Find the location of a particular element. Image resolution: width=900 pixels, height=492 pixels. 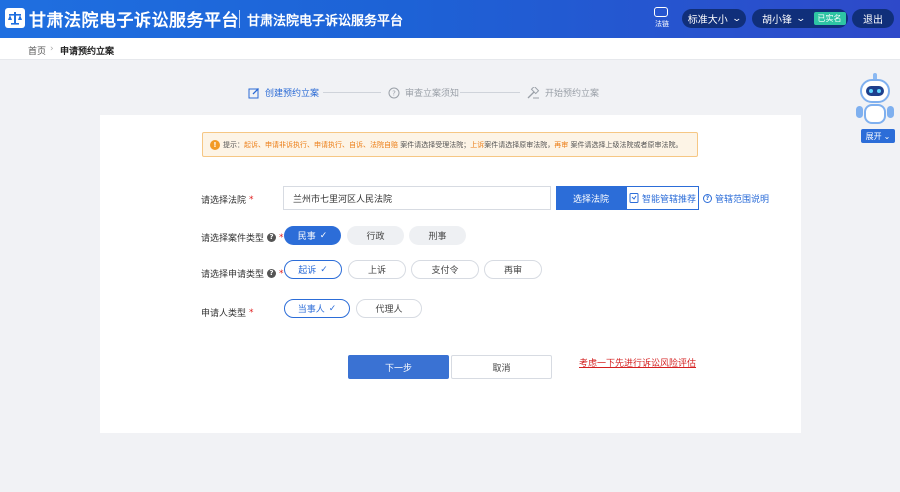

option-label: 上诉 is located at coordinates (376, 271).